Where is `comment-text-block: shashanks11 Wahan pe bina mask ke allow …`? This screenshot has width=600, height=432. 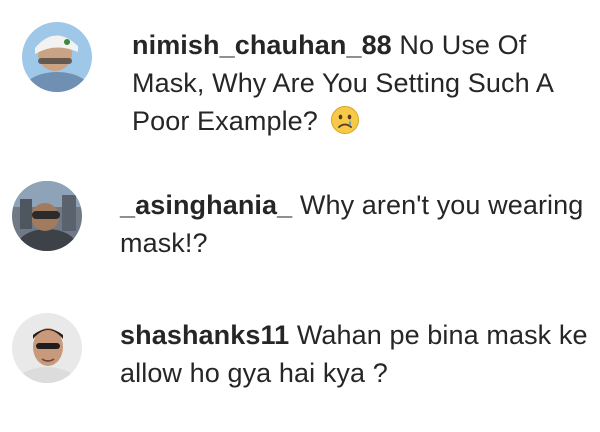
comment-text-block: shashanks11 Wahan pe bina mask ke allow … is located at coordinates (354, 354).